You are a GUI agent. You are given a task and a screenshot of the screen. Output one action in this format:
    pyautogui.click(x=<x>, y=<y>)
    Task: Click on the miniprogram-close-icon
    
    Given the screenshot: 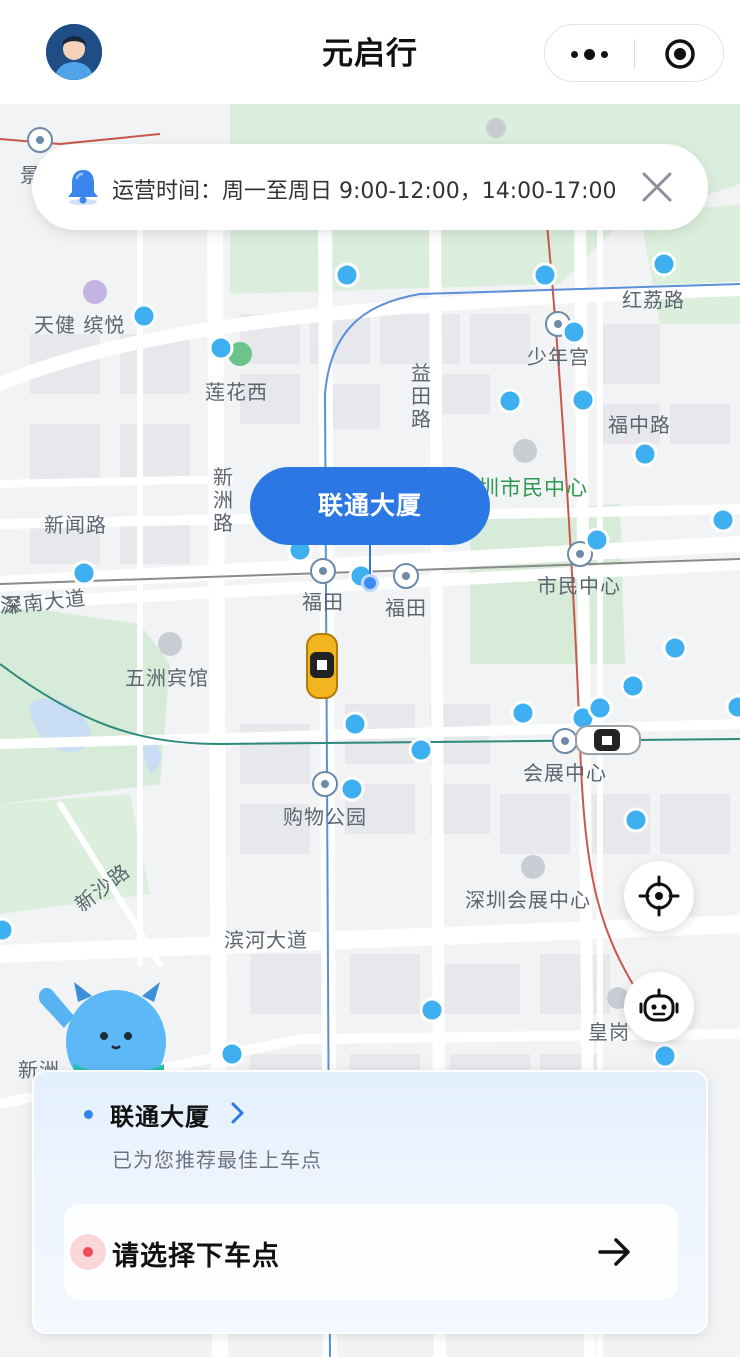 What is the action you would take?
    pyautogui.click(x=680, y=54)
    